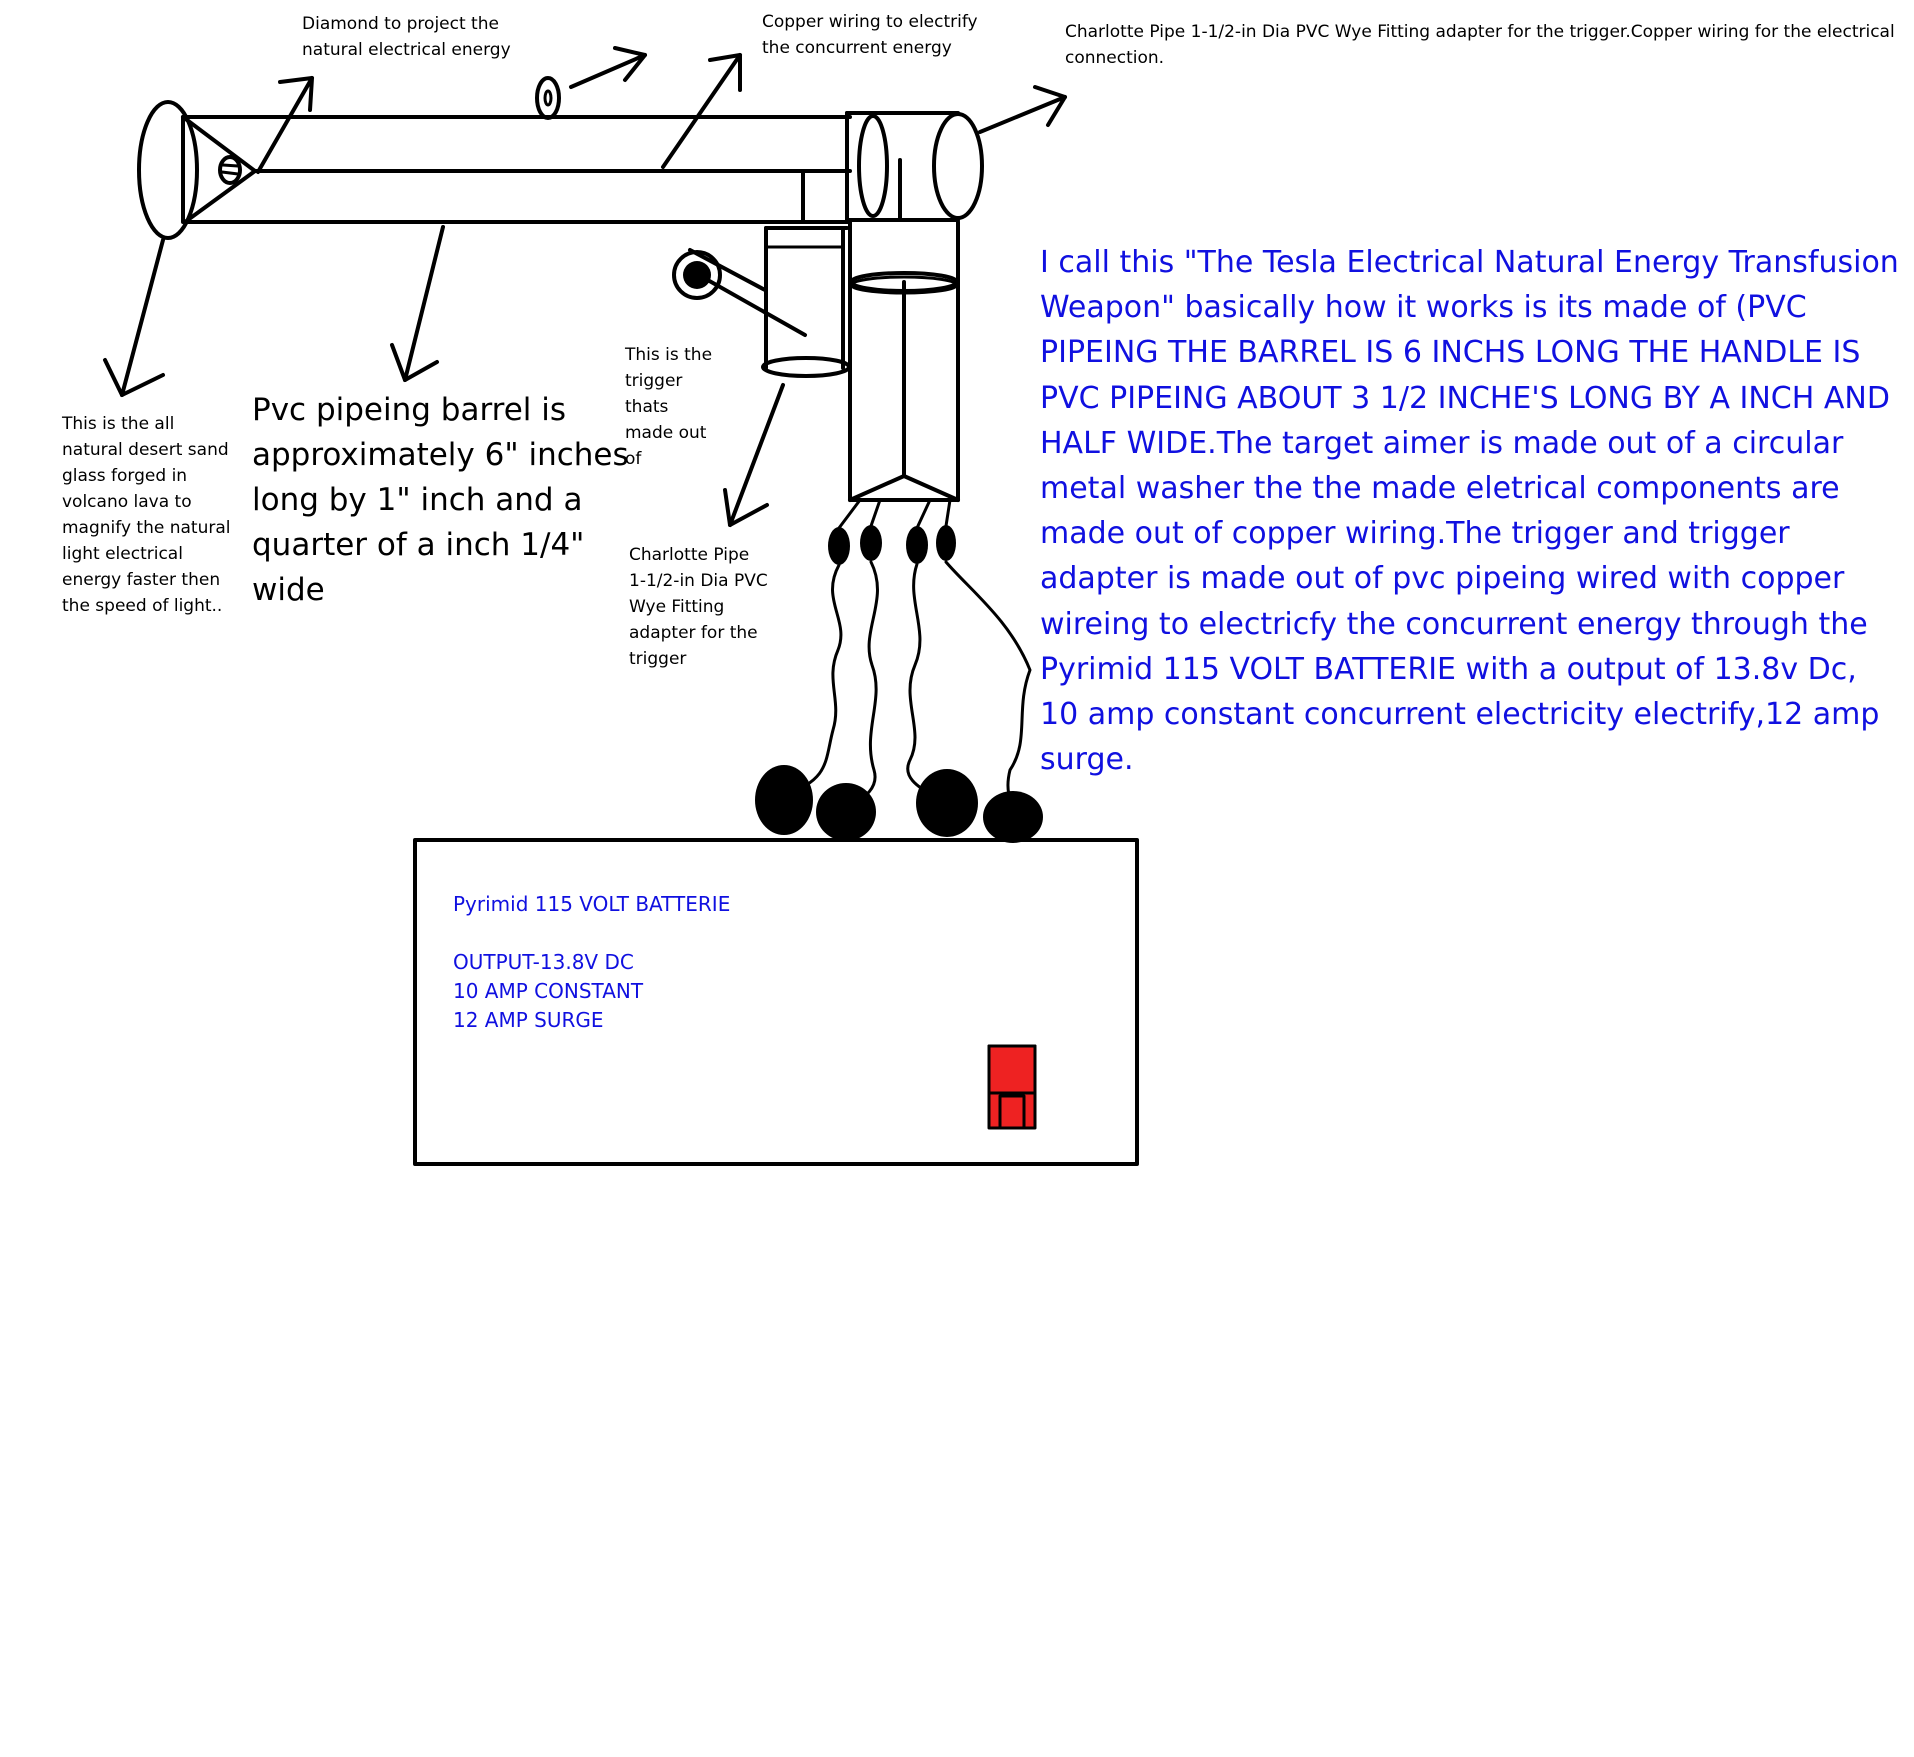  Describe the element at coordinates (168, 170) in the screenshot. I see `sand-glass-lens` at that location.